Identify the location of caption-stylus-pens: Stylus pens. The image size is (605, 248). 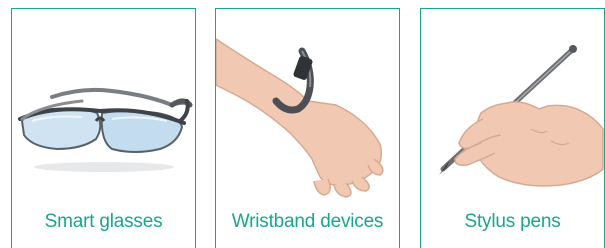
(512, 221).